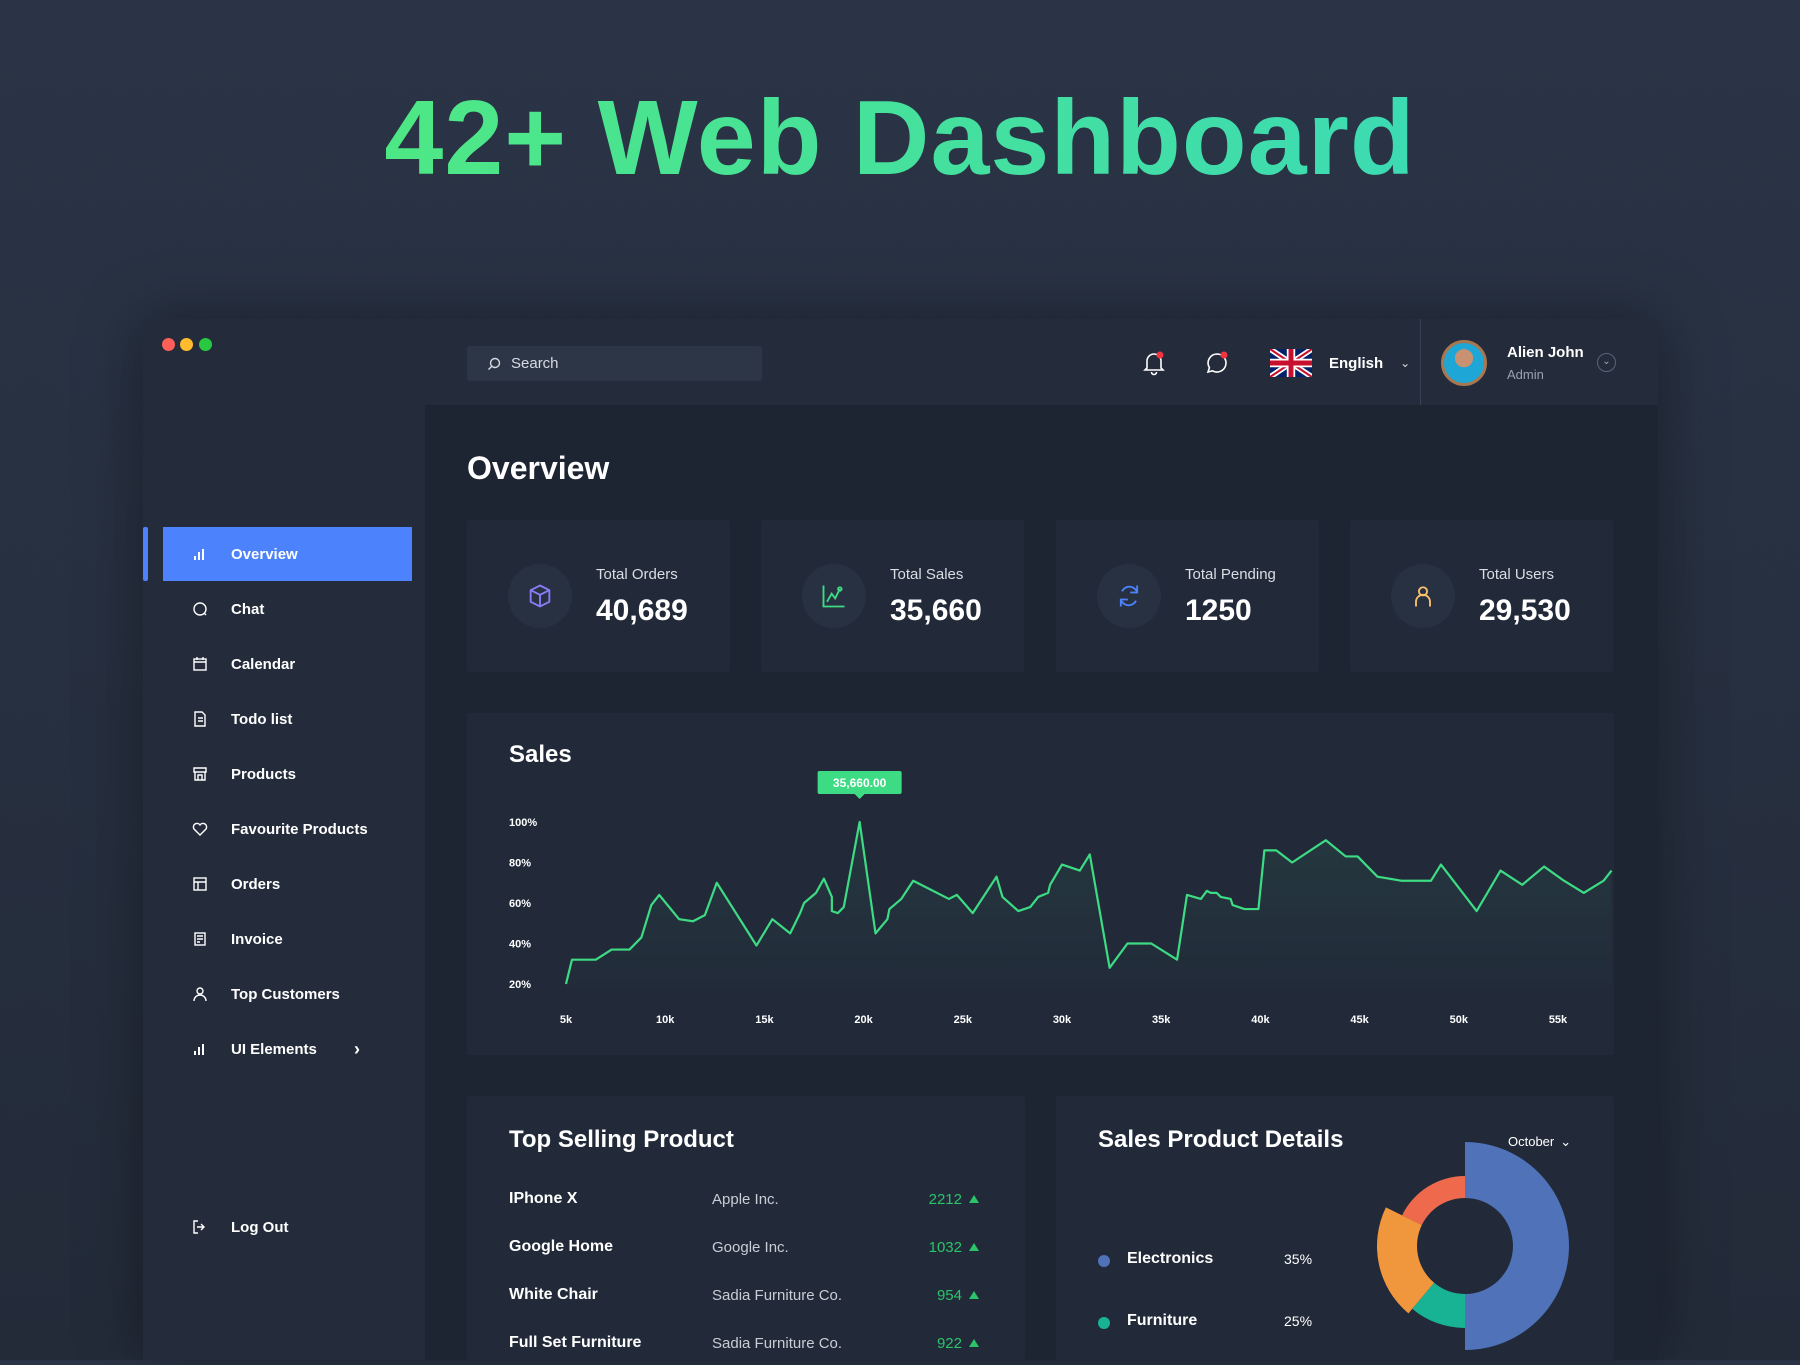 This screenshot has width=1800, height=1365. Describe the element at coordinates (1161, 1020) in the screenshot. I see `x-tick-label: 35k` at that location.